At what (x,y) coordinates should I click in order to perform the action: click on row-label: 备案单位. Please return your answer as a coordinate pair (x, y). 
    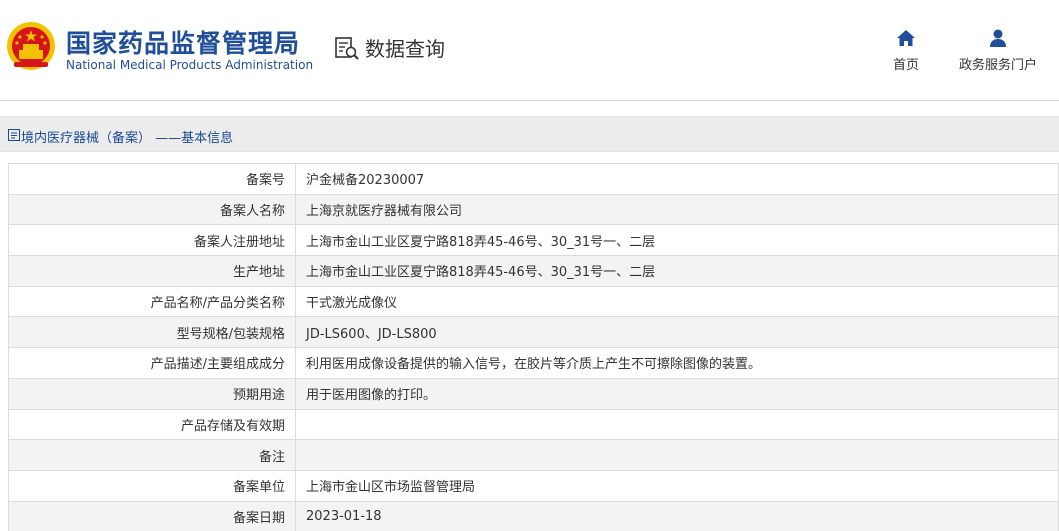
    Looking at the image, I should click on (152, 485).